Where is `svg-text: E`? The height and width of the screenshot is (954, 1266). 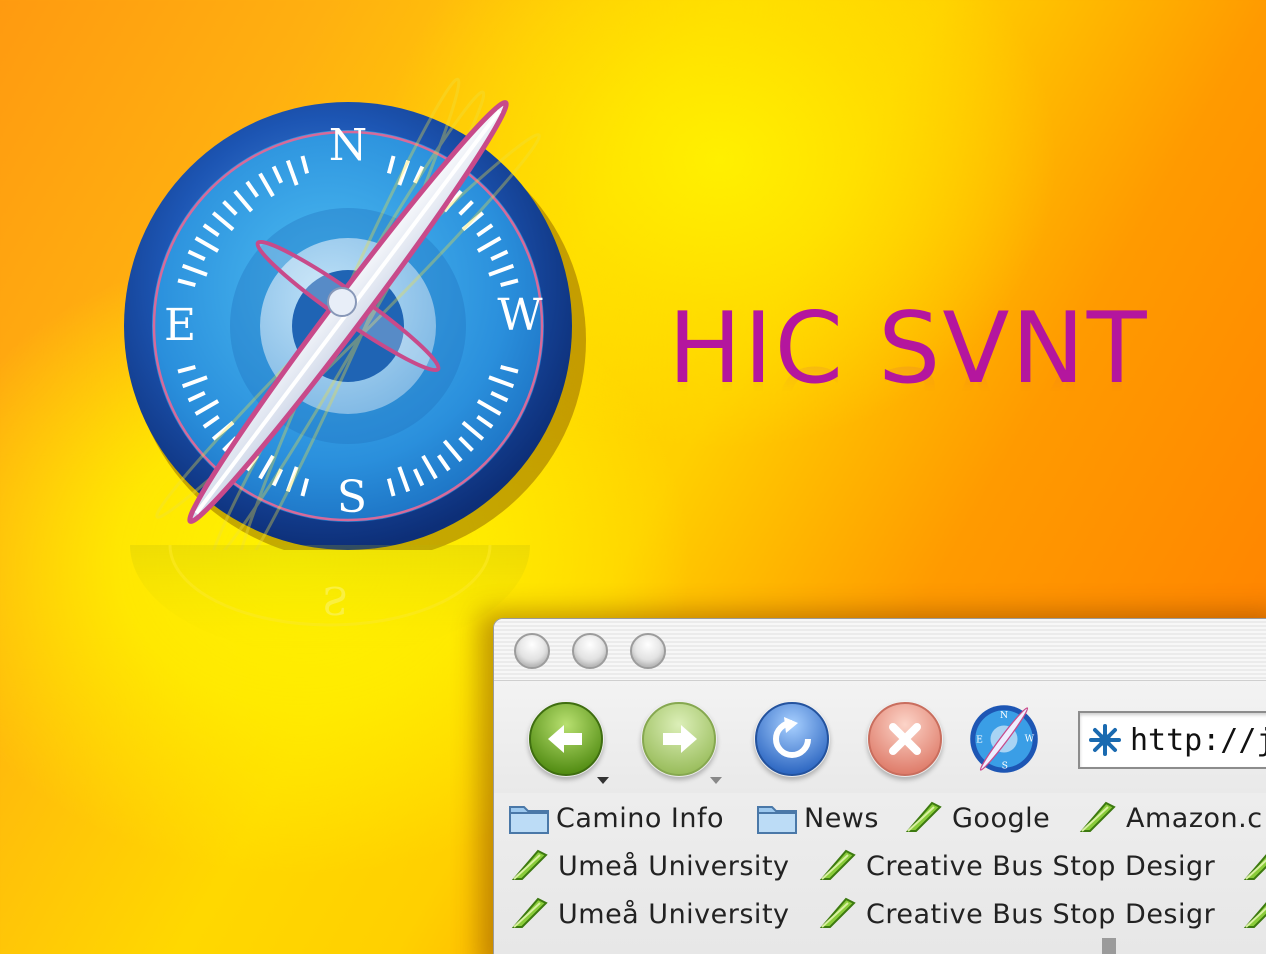
svg-text: E is located at coordinates (979, 739).